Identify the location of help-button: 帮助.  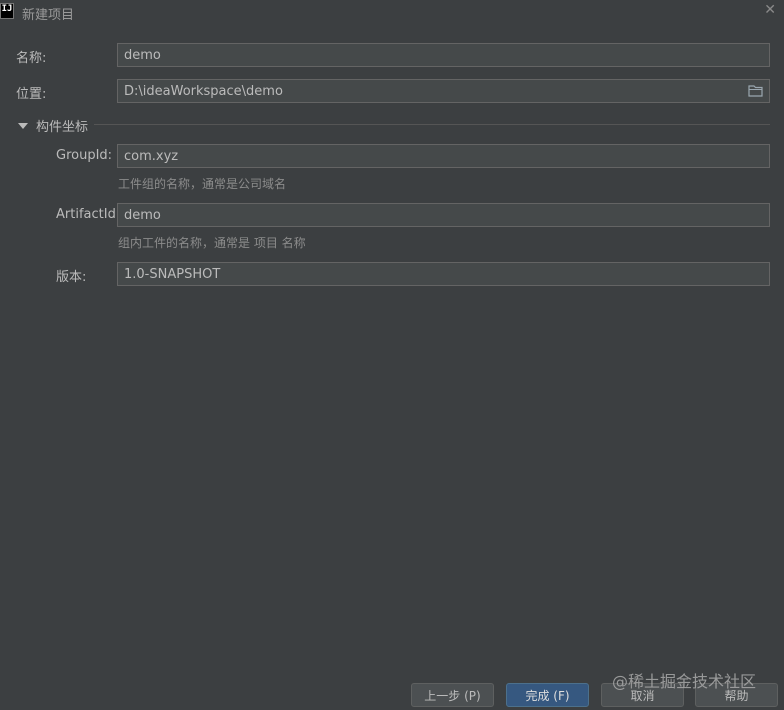
(736, 695).